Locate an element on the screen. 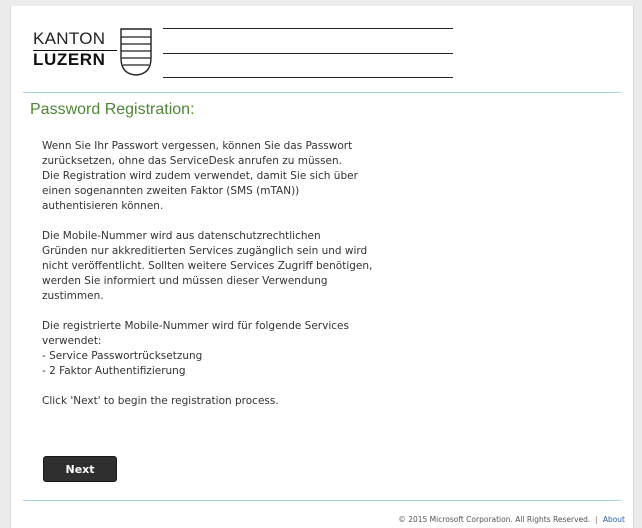  next-button: Next is located at coordinates (80, 469).